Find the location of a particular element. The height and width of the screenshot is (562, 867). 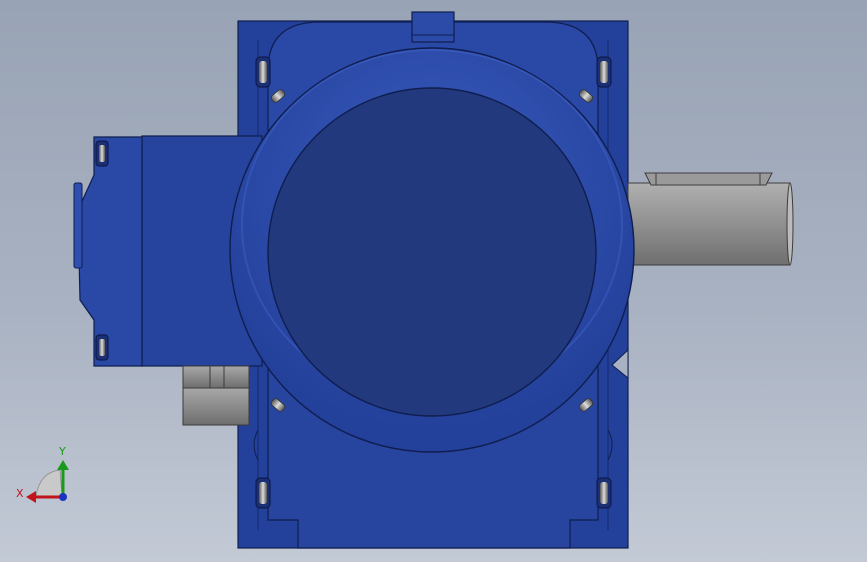

output-shaft is located at coordinates (710, 219).